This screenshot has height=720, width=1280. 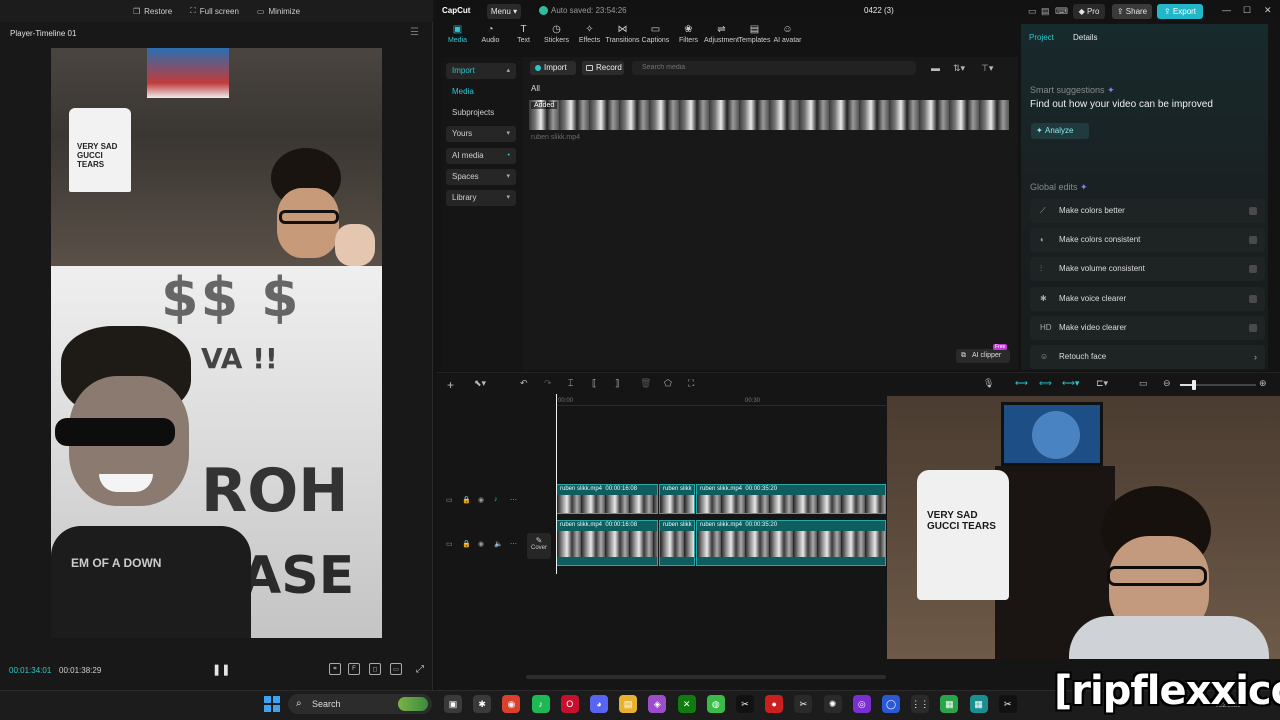 I want to click on task-view-icon: ▣, so click(x=453, y=704).